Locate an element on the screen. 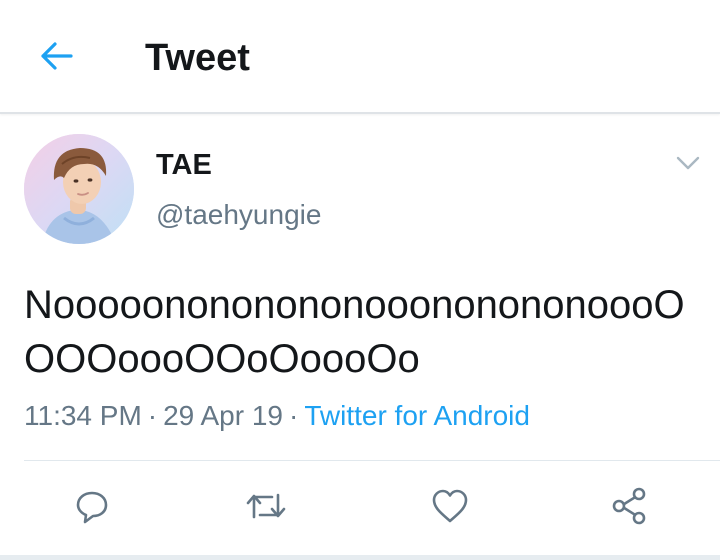 The height and width of the screenshot is (560, 720). share-icon is located at coordinates (629, 508).